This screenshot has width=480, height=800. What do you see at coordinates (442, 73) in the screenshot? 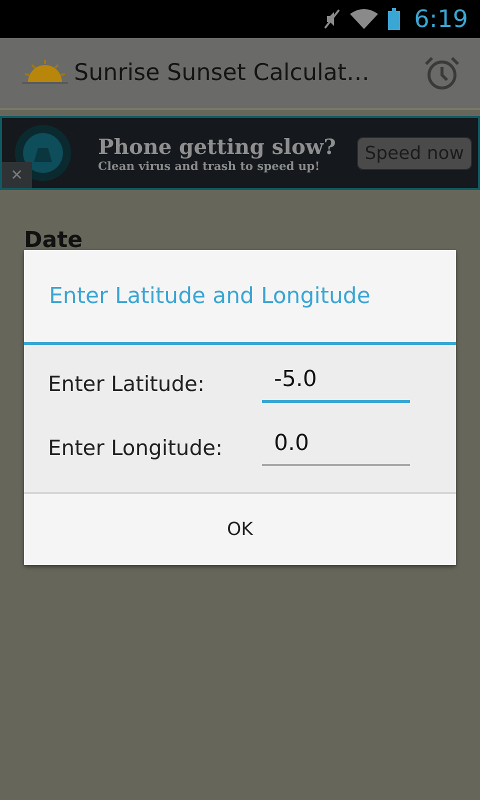
I see `alarm-clock-icon` at bounding box center [442, 73].